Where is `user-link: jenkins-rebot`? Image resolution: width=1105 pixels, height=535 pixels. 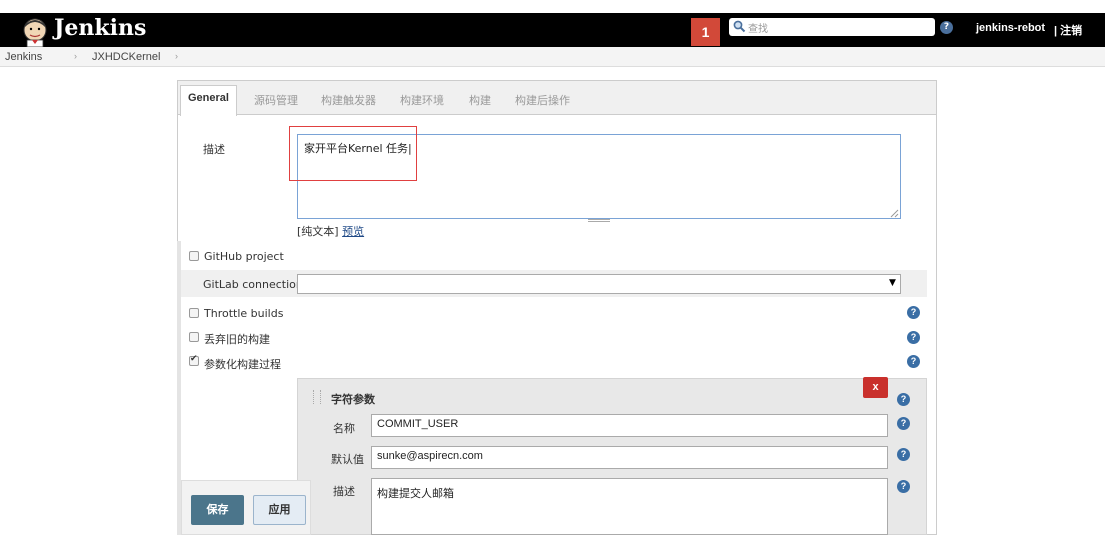
user-link: jenkins-rebot is located at coordinates (1010, 28).